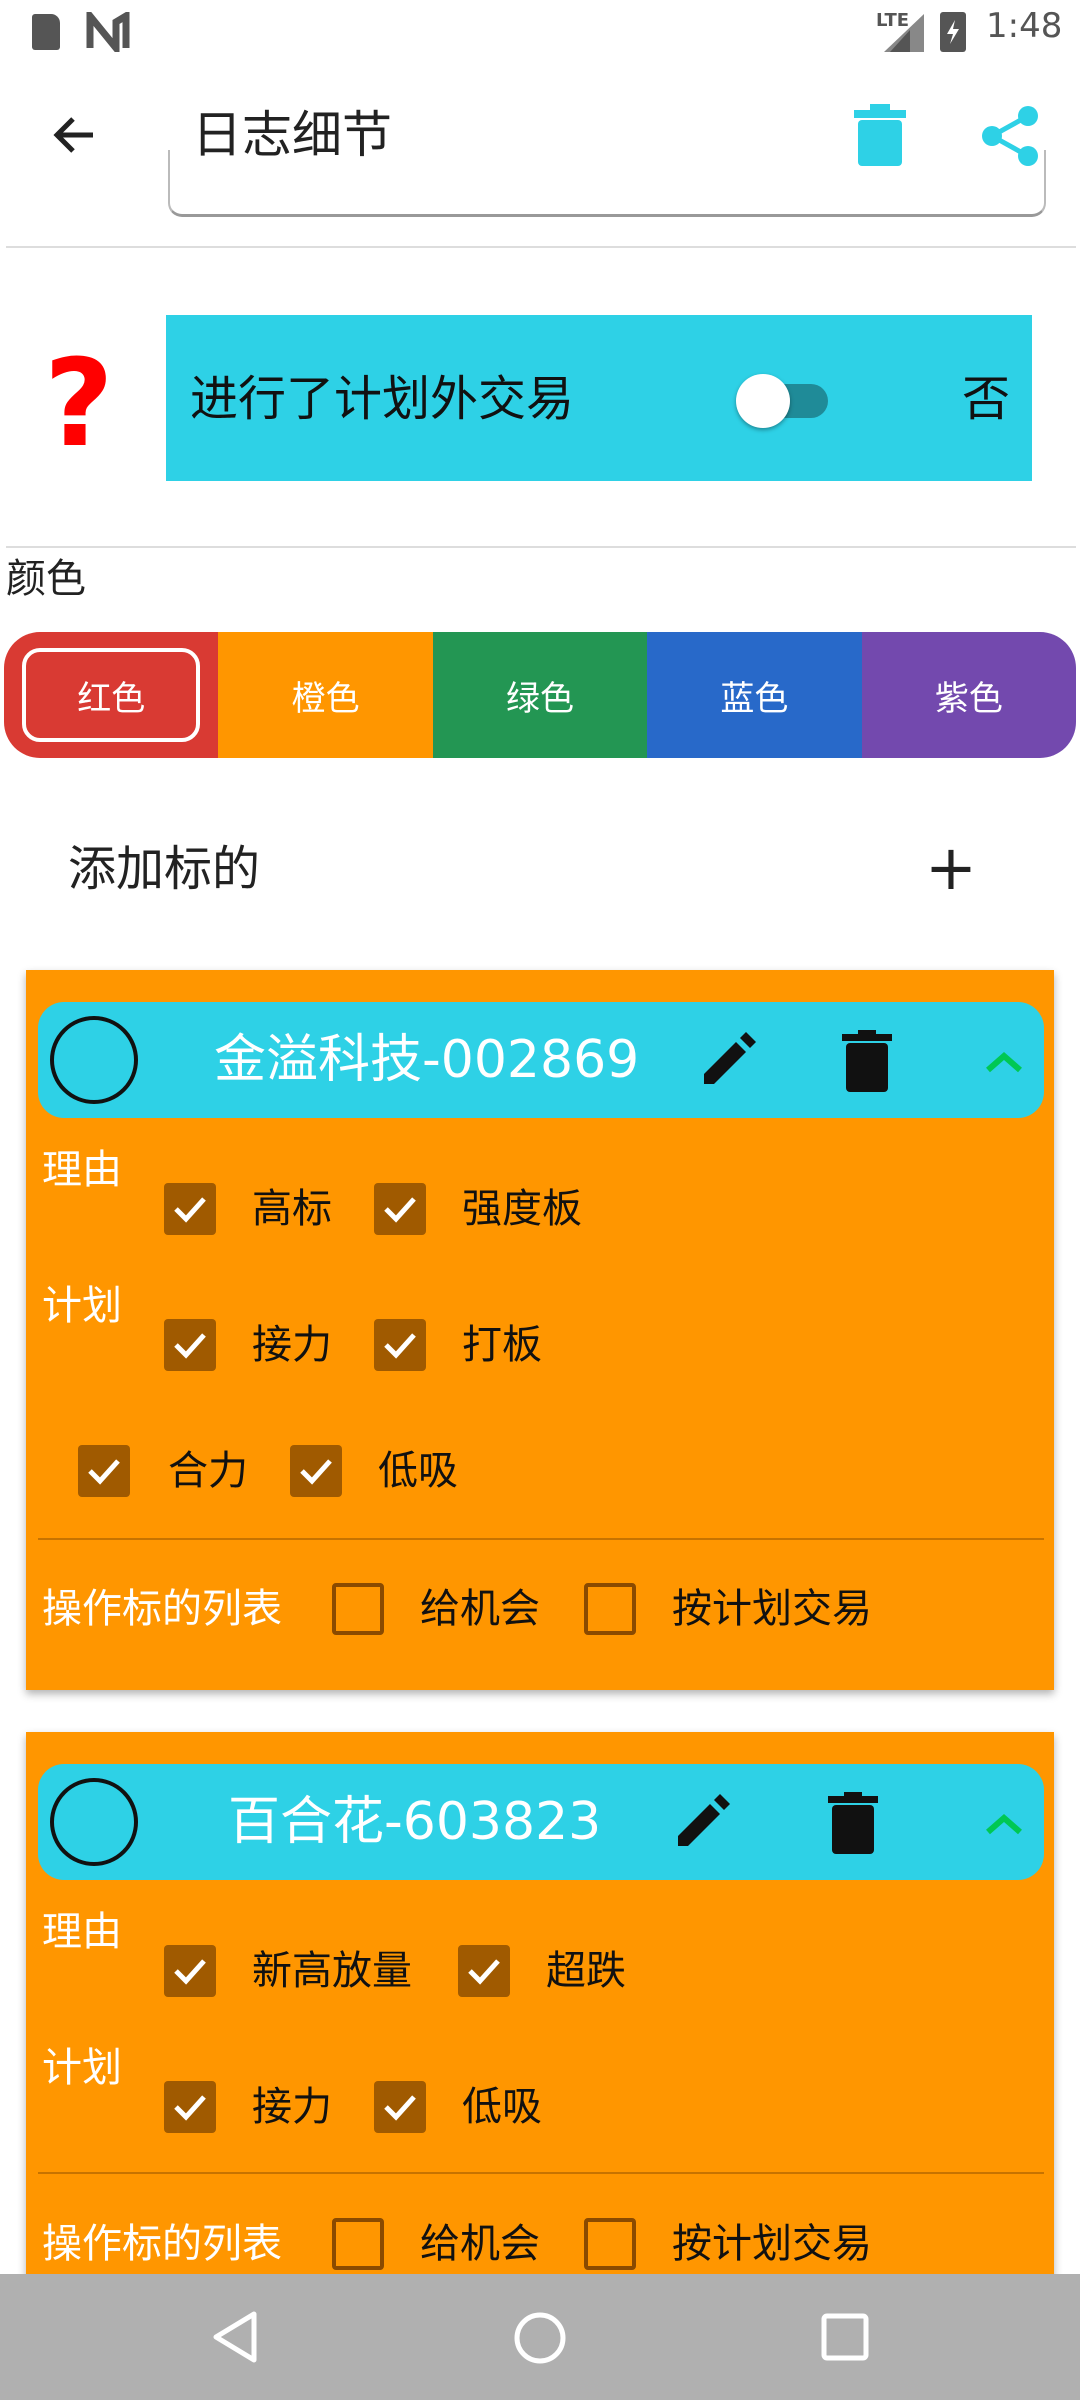 The width and height of the screenshot is (1080, 2400). I want to click on color-label: 橙色, so click(325, 698).